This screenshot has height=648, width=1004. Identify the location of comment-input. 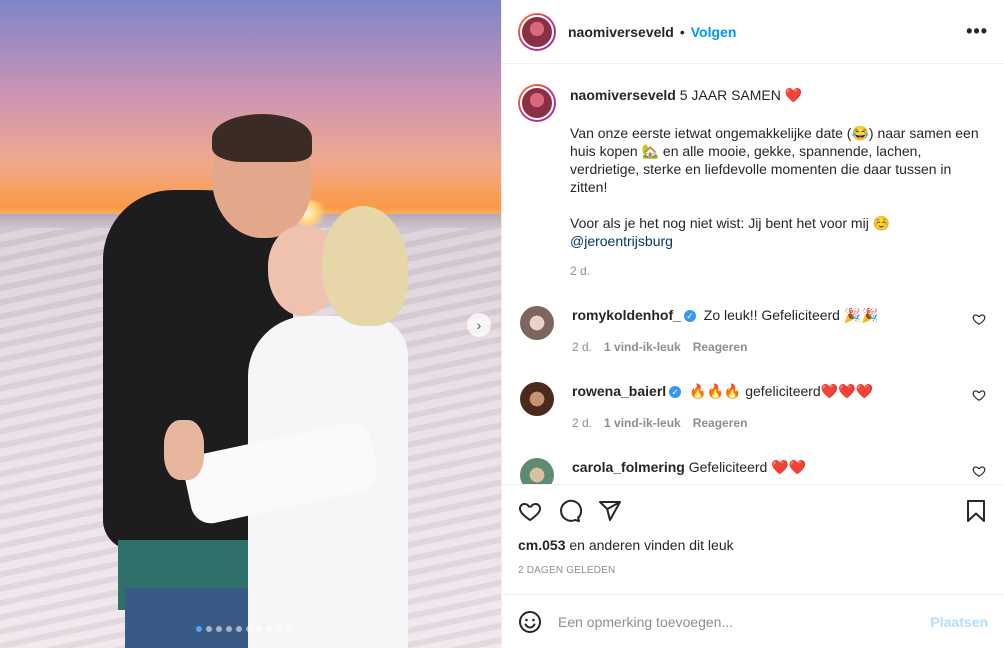
(743, 621).